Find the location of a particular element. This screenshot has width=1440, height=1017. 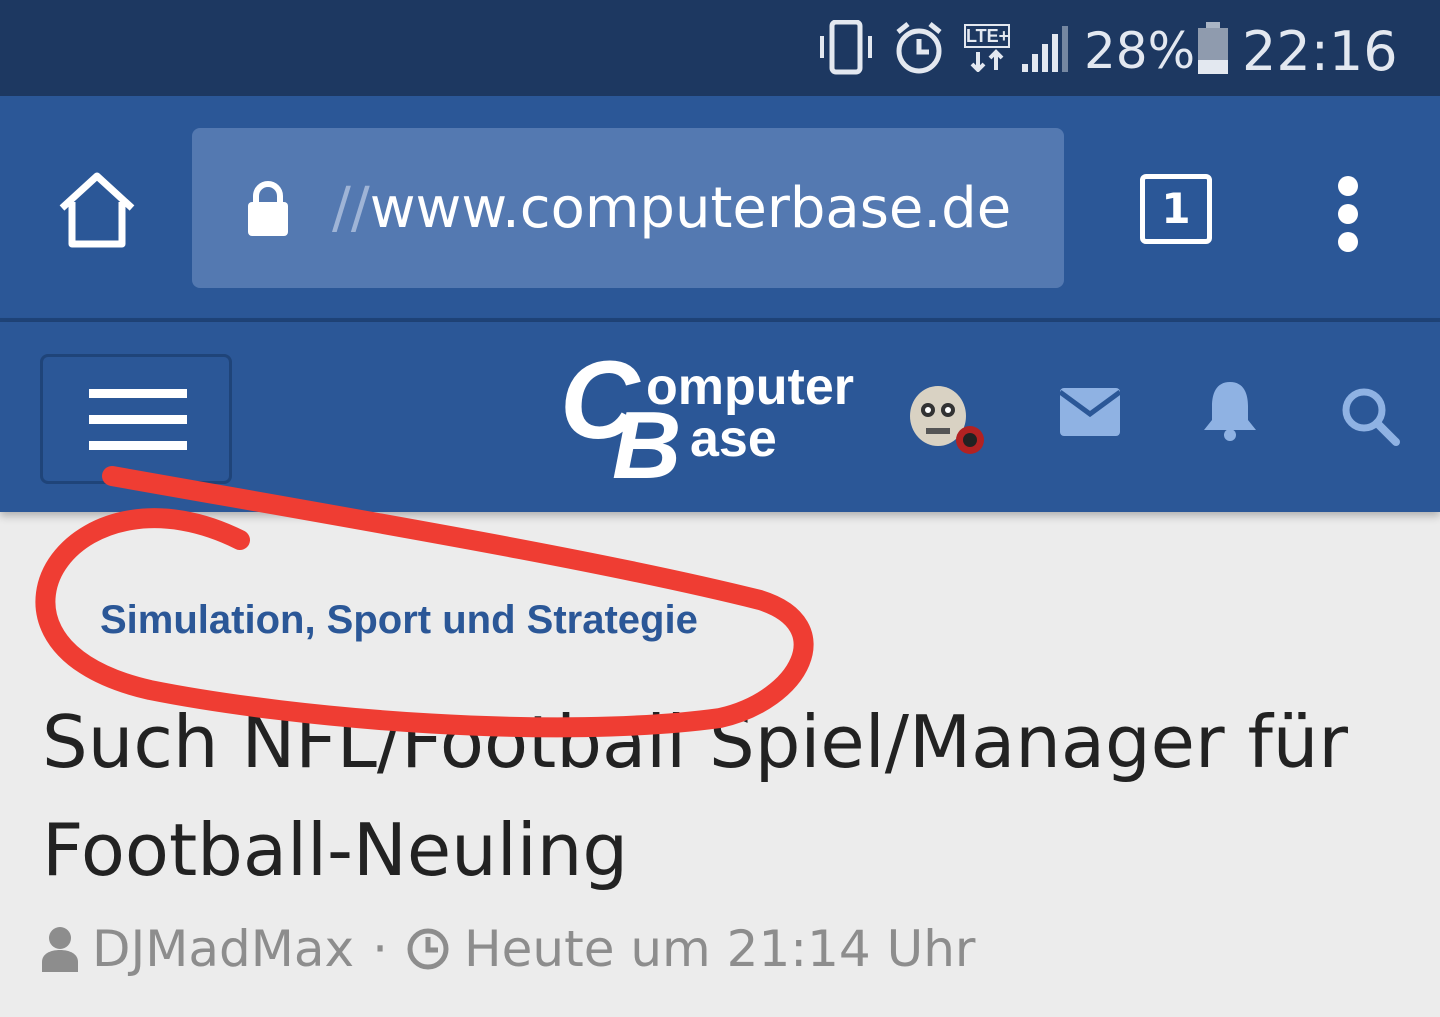

overflow-menu-icon is located at coordinates (1348, 211).